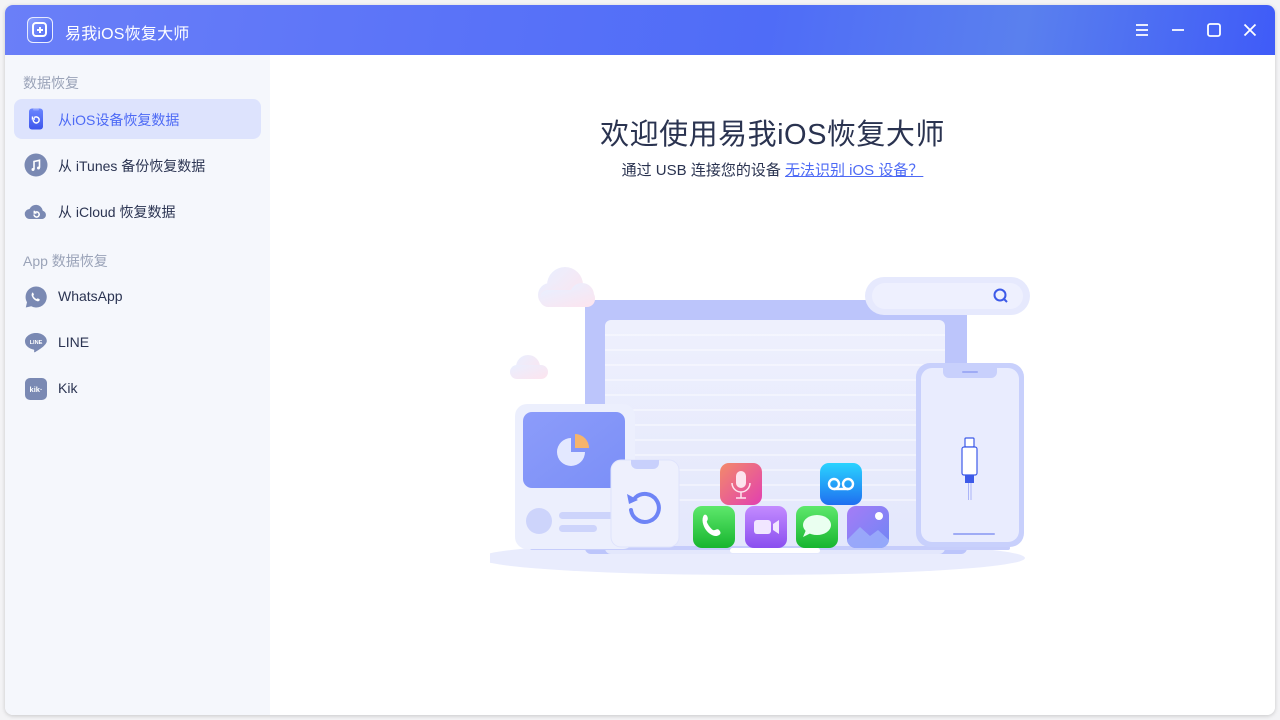 The height and width of the screenshot is (720, 1280). I want to click on svg-text: LINE, so click(36, 343).